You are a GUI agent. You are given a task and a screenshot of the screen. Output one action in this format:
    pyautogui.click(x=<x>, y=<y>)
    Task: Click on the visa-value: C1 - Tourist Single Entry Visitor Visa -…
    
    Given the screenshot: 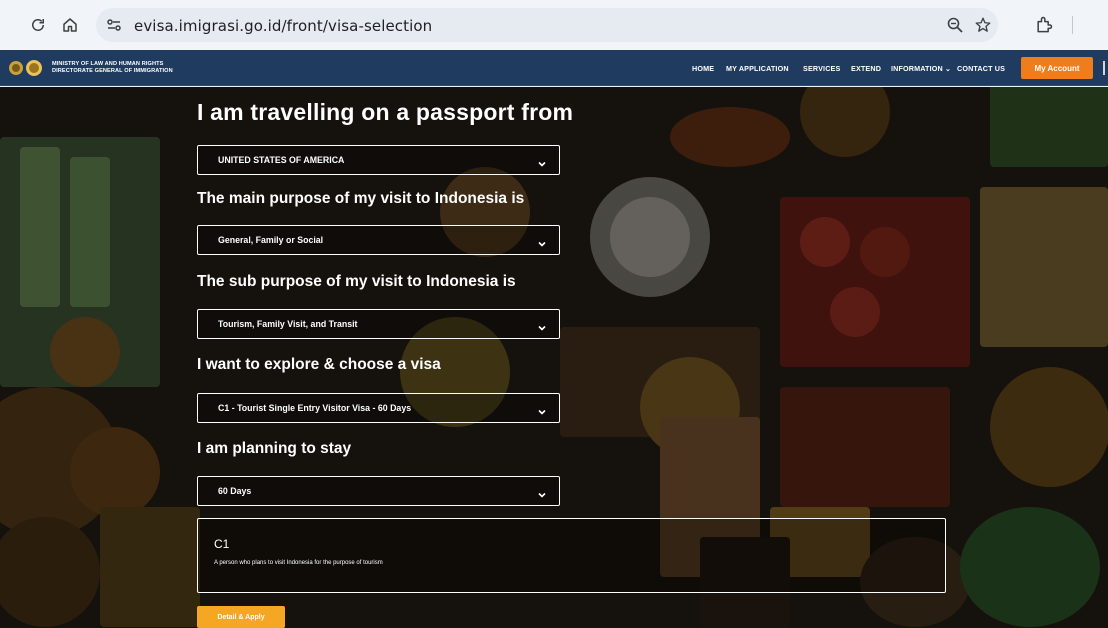 What is the action you would take?
    pyautogui.click(x=315, y=408)
    